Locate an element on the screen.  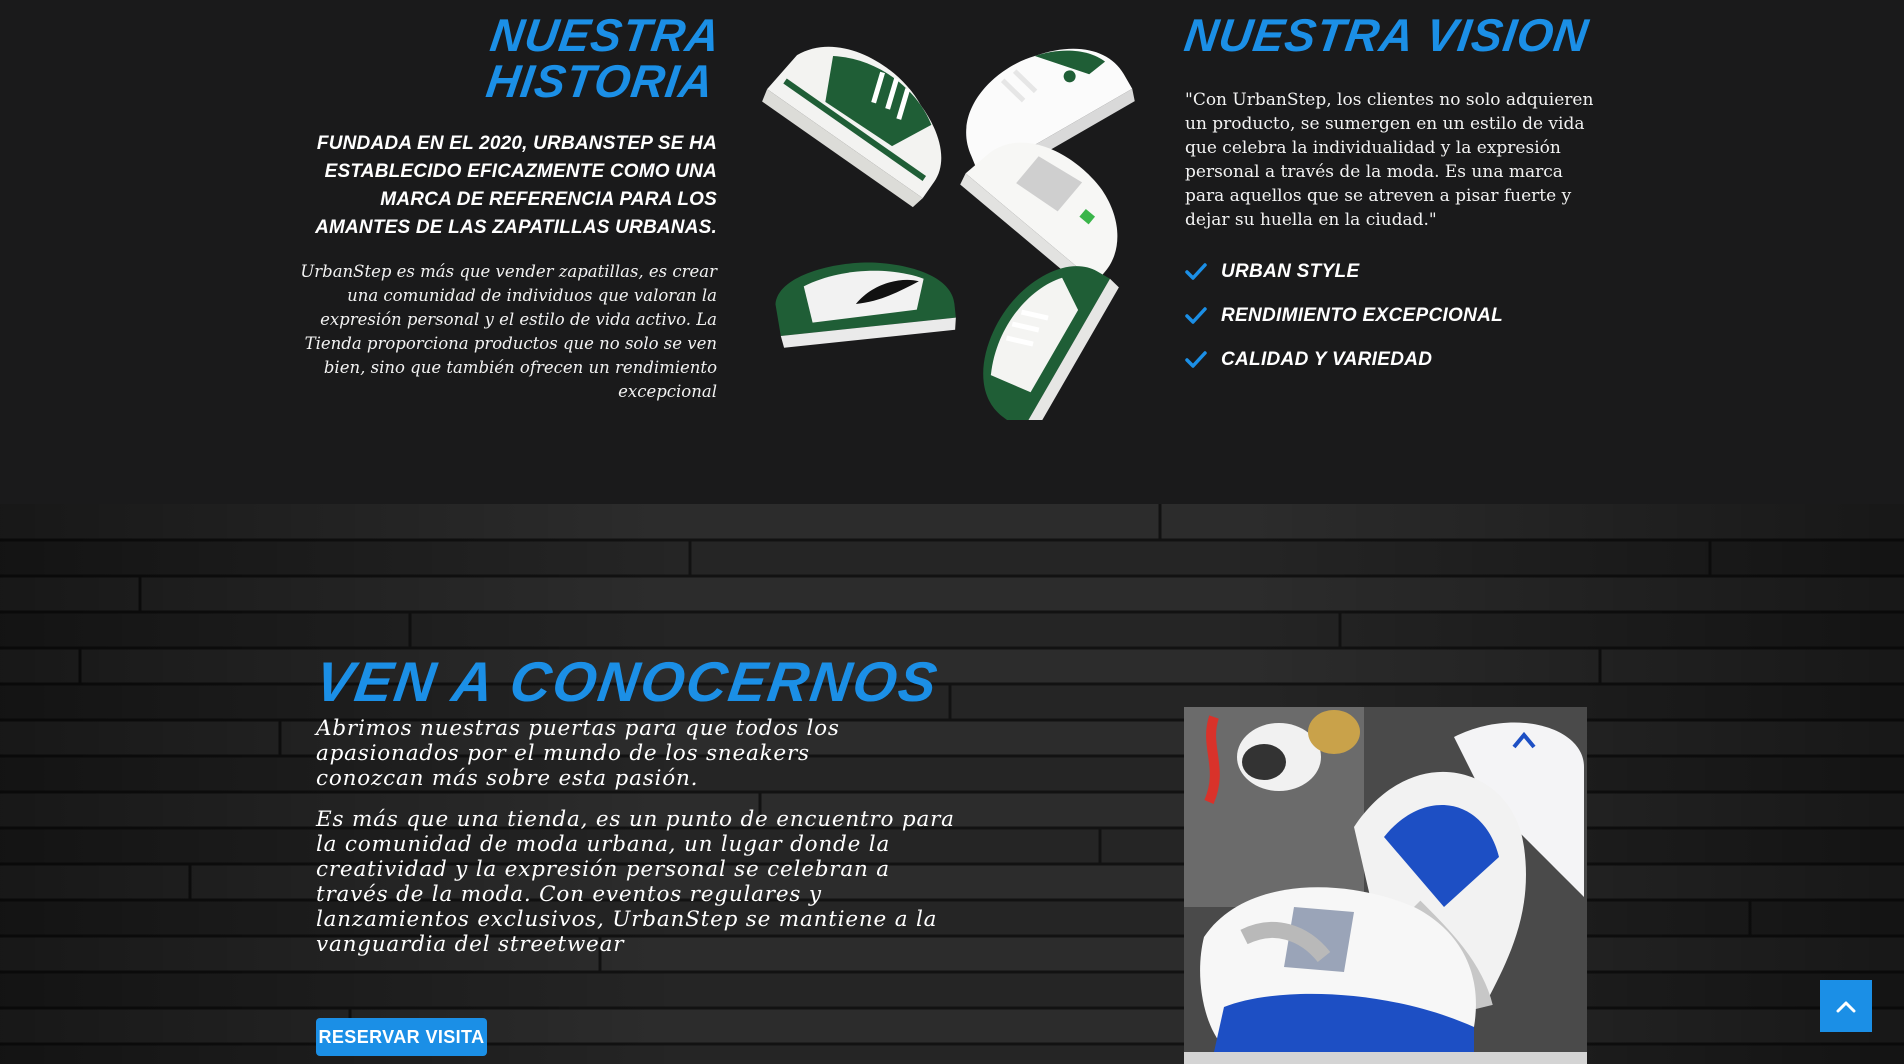
vision-list-item: Urban Style is located at coordinates (1395, 272).